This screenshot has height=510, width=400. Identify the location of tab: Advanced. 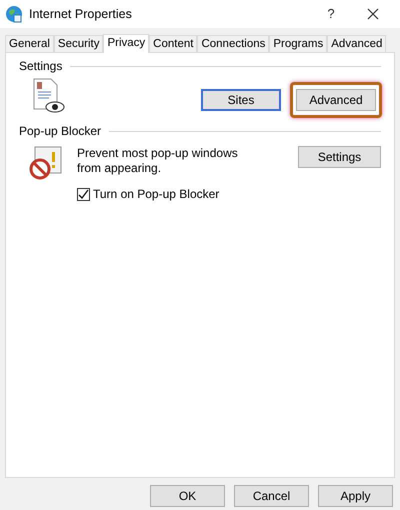
(356, 43).